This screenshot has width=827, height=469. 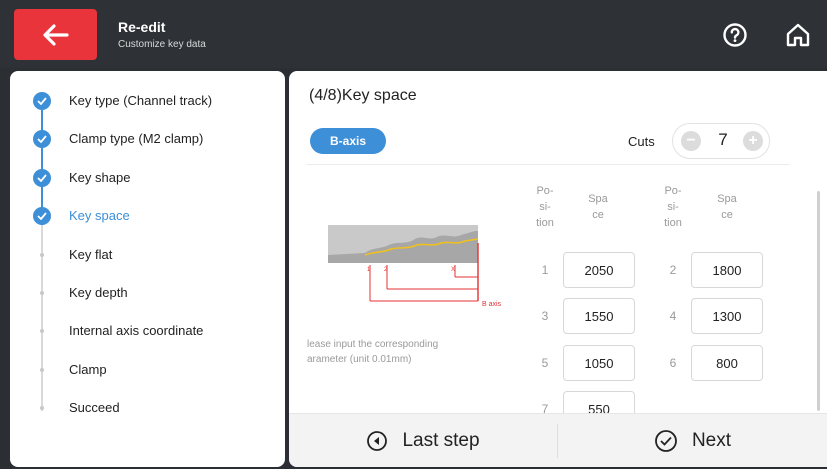 I want to click on space-input: 1300, so click(x=727, y=316).